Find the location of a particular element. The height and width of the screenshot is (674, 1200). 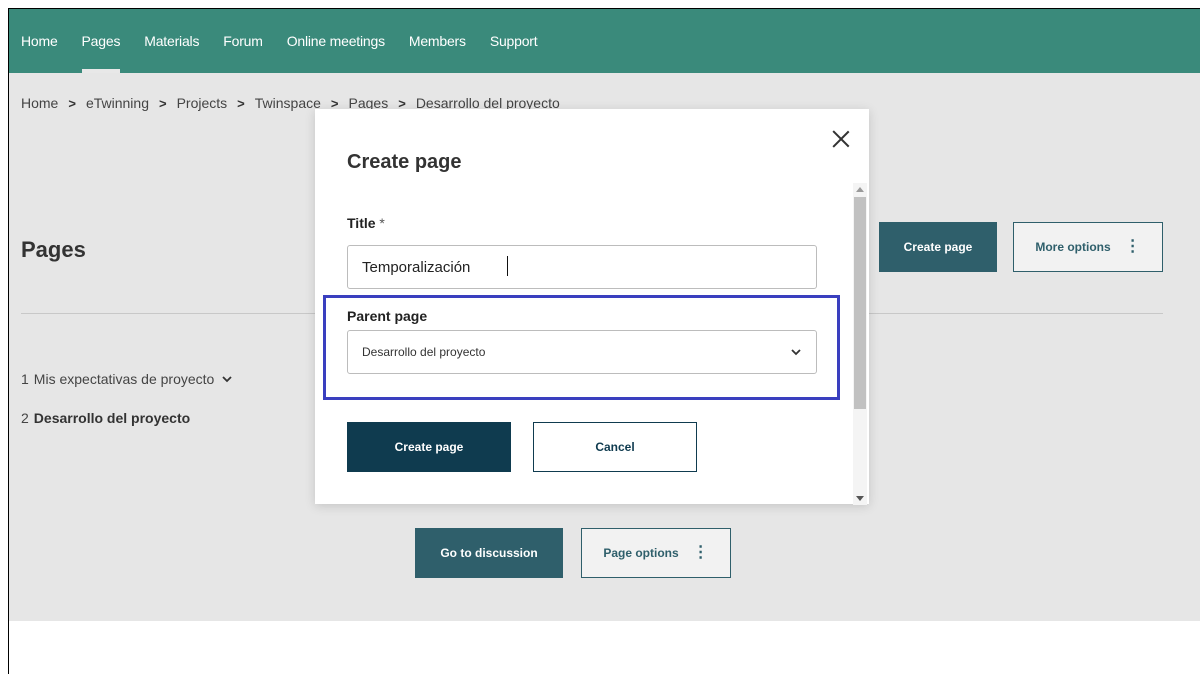

scrollbar-thumb is located at coordinates (860, 303).